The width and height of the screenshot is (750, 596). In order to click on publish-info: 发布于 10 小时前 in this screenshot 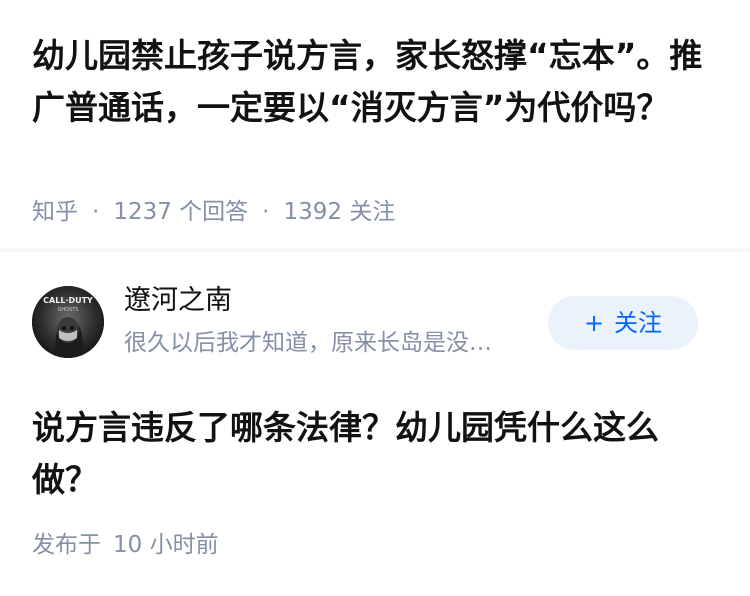, I will do `click(125, 545)`.